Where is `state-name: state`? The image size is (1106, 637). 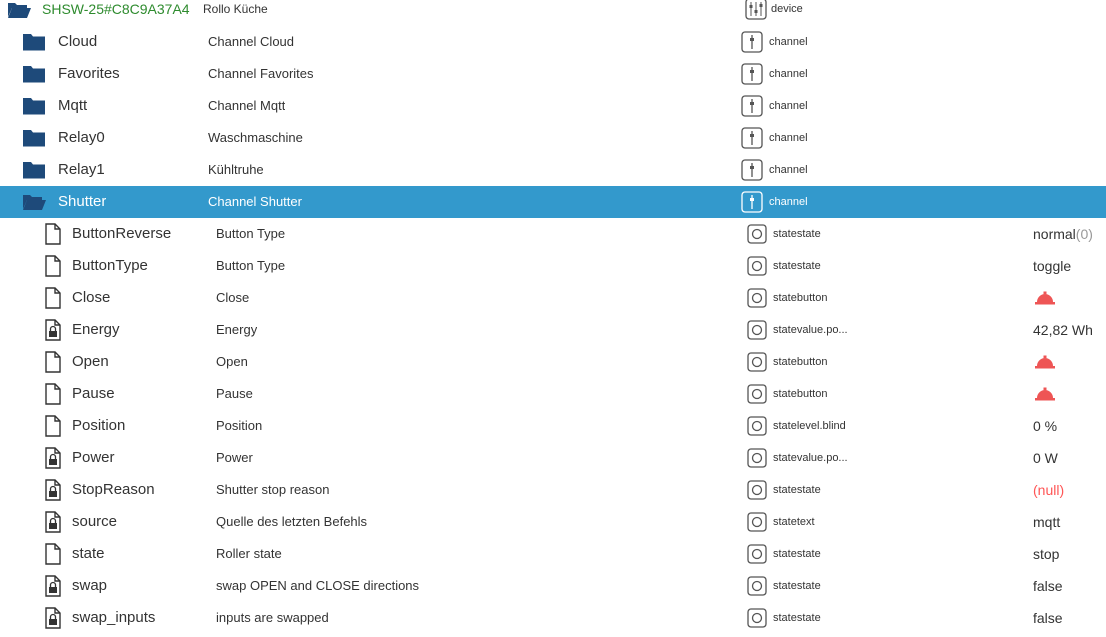
state-name: state is located at coordinates (88, 553).